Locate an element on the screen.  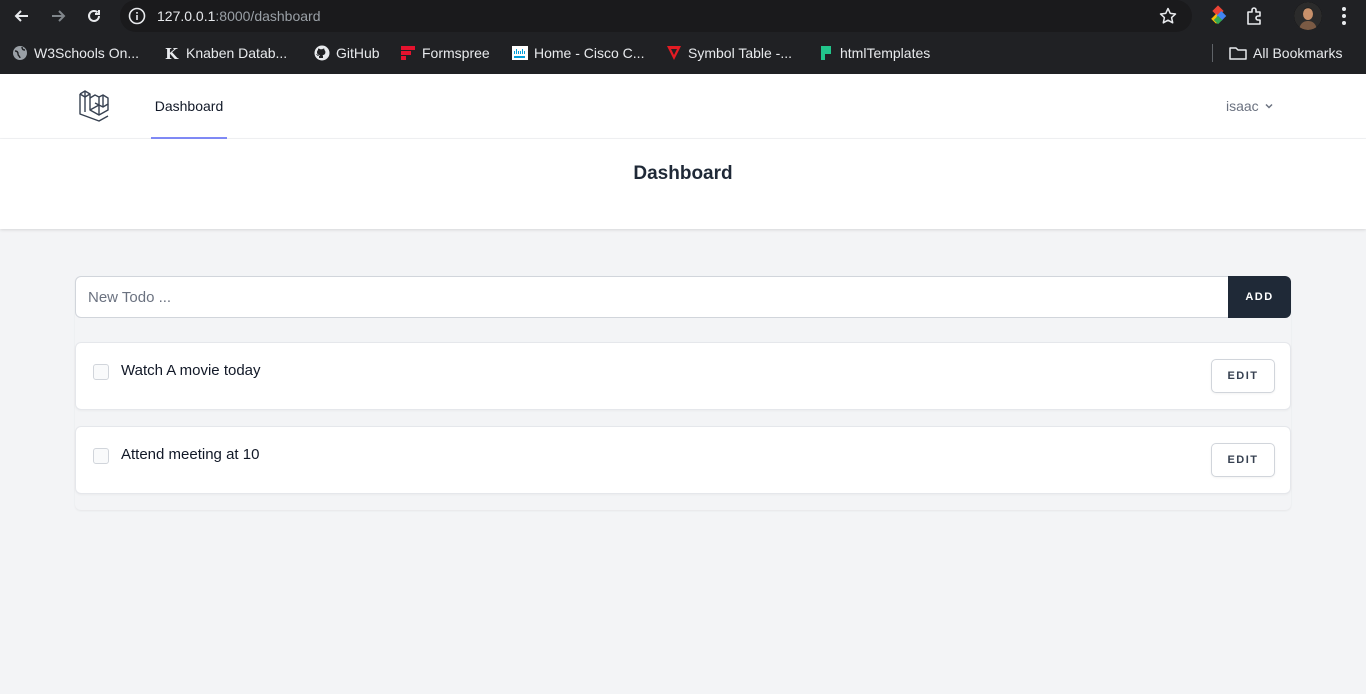
all-bookmarks-label: All Bookmarks is located at coordinates (1298, 53).